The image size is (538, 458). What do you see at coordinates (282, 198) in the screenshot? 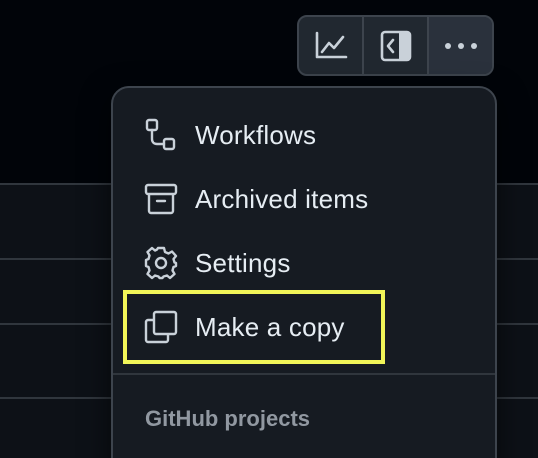
I see `menu-item-label: Archived items` at bounding box center [282, 198].